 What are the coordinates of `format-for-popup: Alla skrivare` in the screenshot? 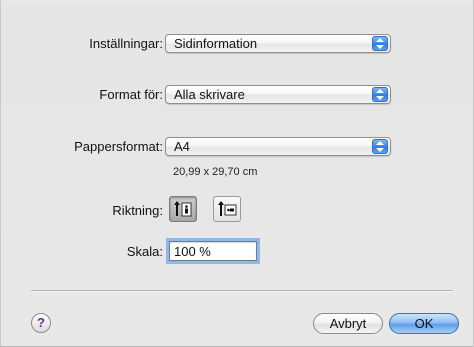 It's located at (278, 94).